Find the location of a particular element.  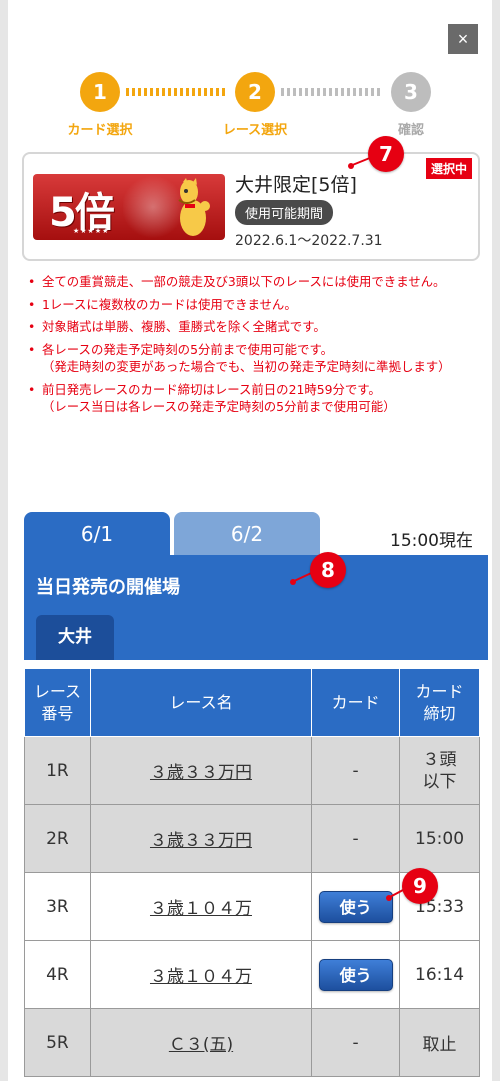

step-1-label: カード選択 is located at coordinates (100, 130).